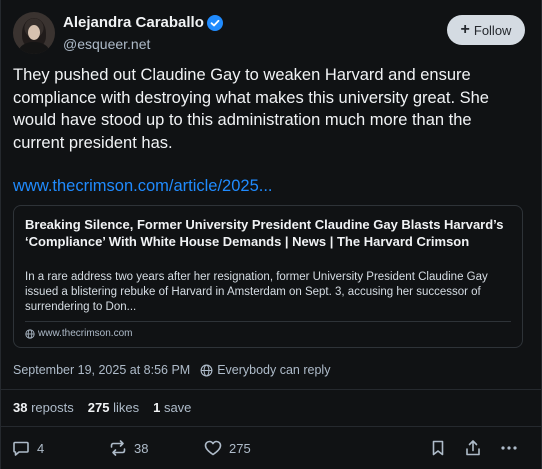  What do you see at coordinates (215, 23) in the screenshot?
I see `verified-check-icon` at bounding box center [215, 23].